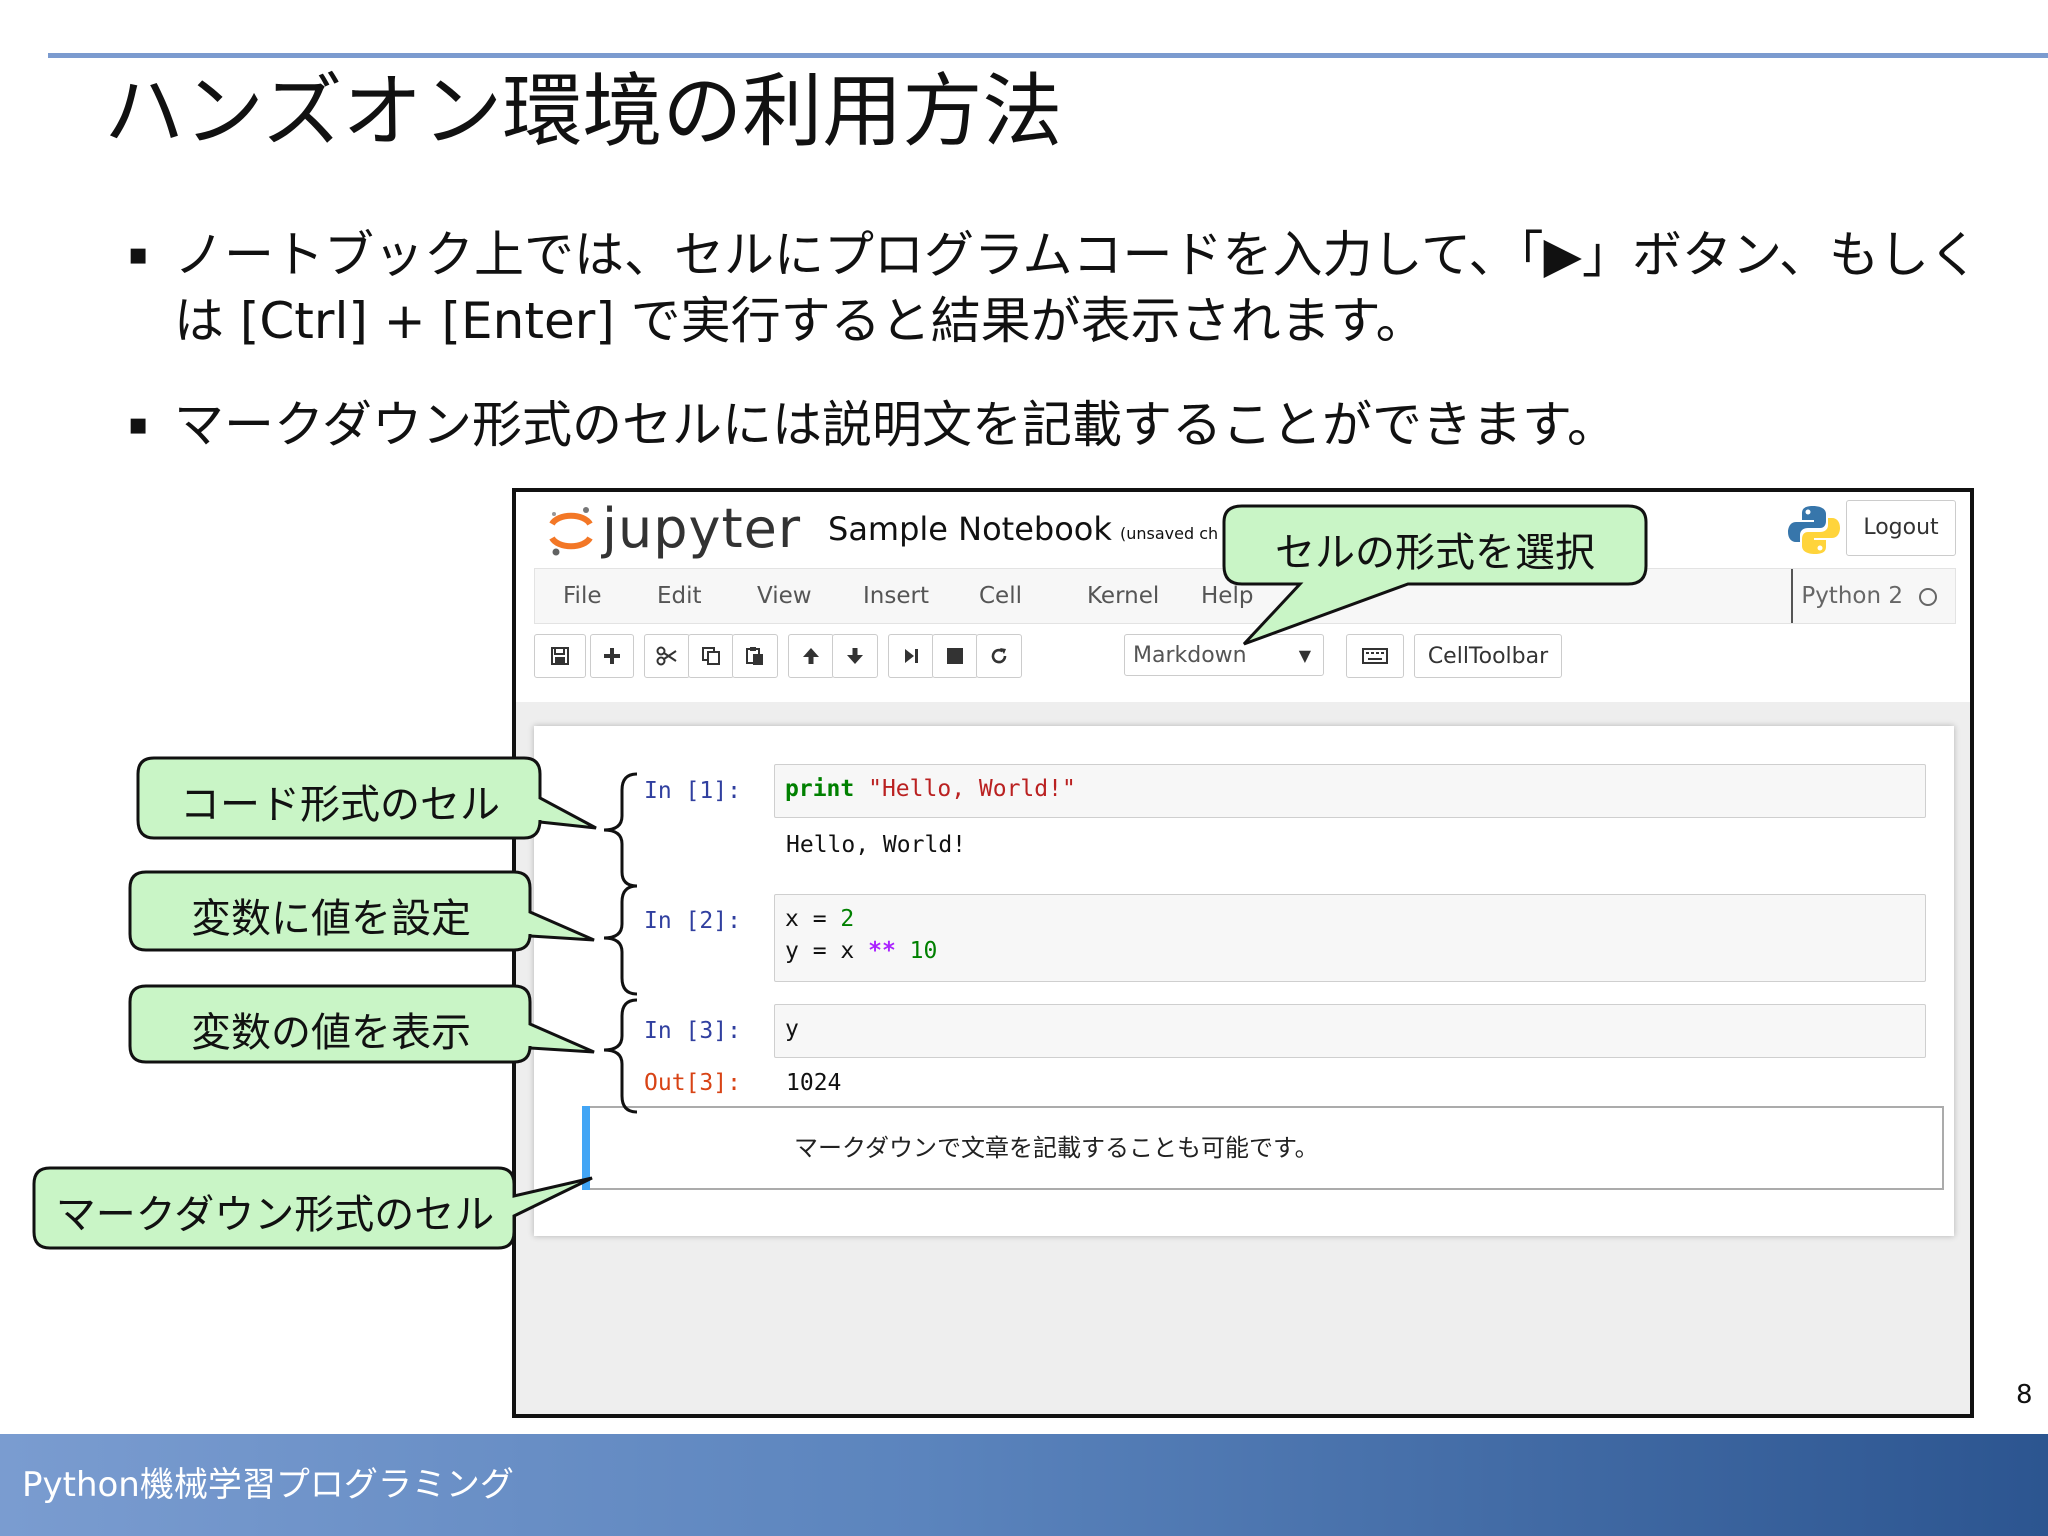 This screenshot has width=2048, height=1536. I want to click on callout-cell-format-text: セルの形式を選択, so click(1435, 553).